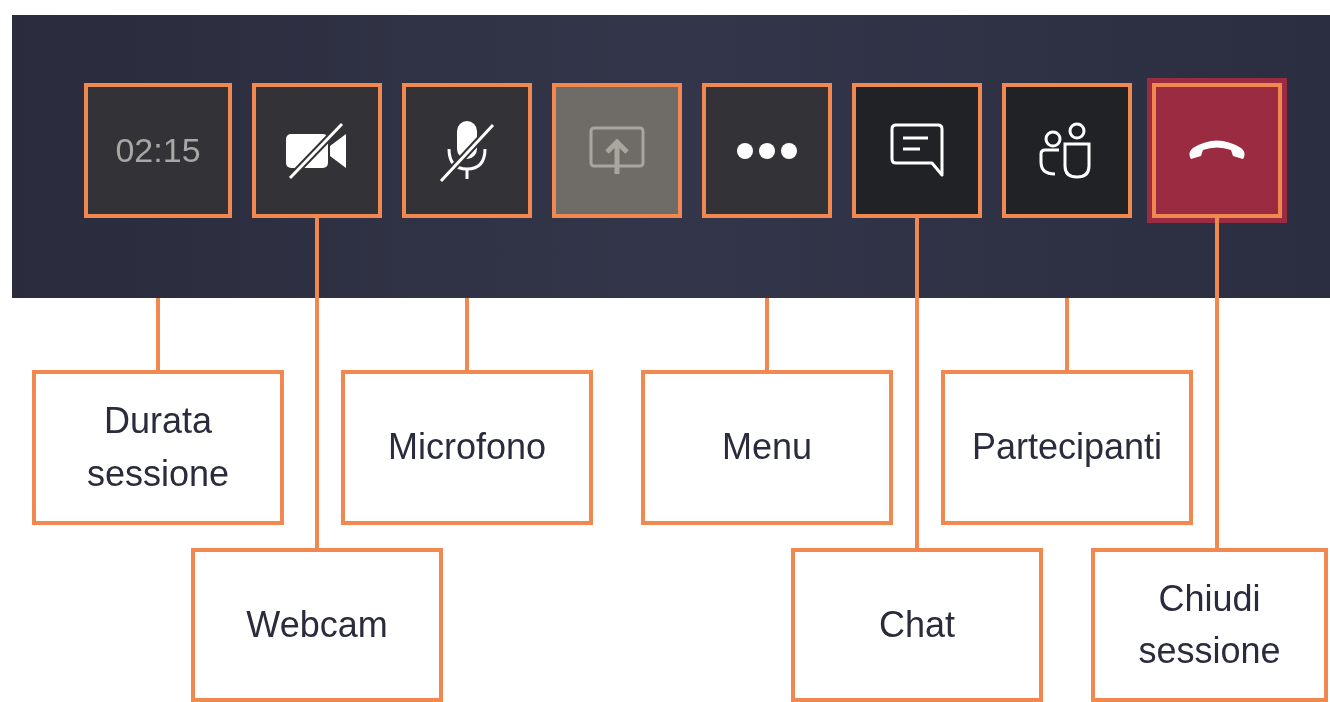 The image size is (1330, 702). What do you see at coordinates (1209, 625) in the screenshot?
I see `callout-label: Chiudi sessione` at bounding box center [1209, 625].